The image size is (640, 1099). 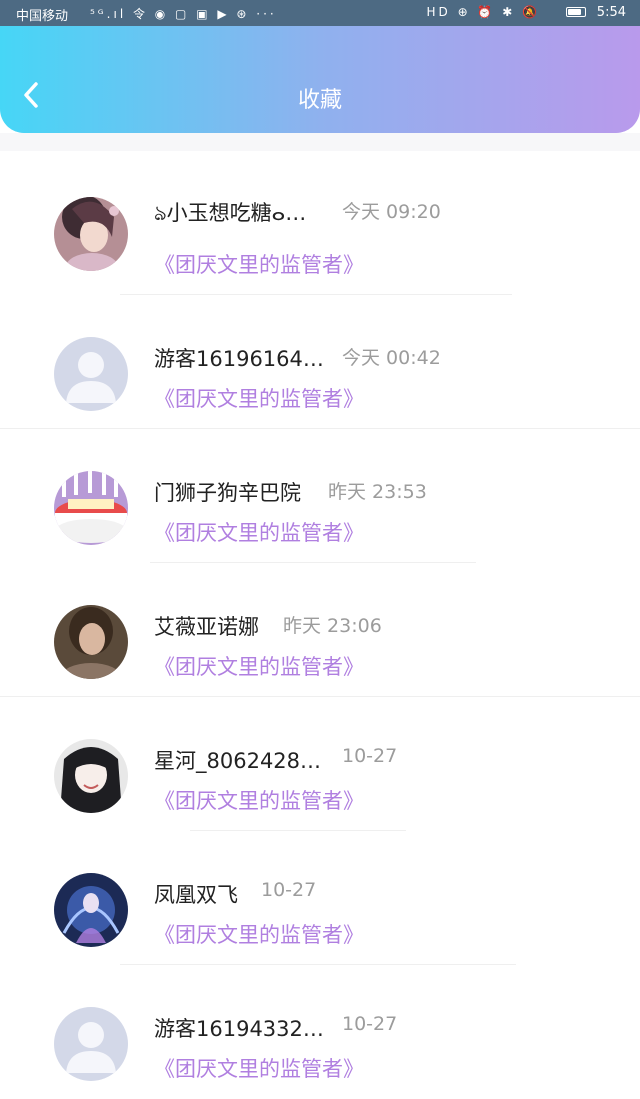 What do you see at coordinates (206, 627) in the screenshot?
I see `user-name: 艾薇亚诺娜` at bounding box center [206, 627].